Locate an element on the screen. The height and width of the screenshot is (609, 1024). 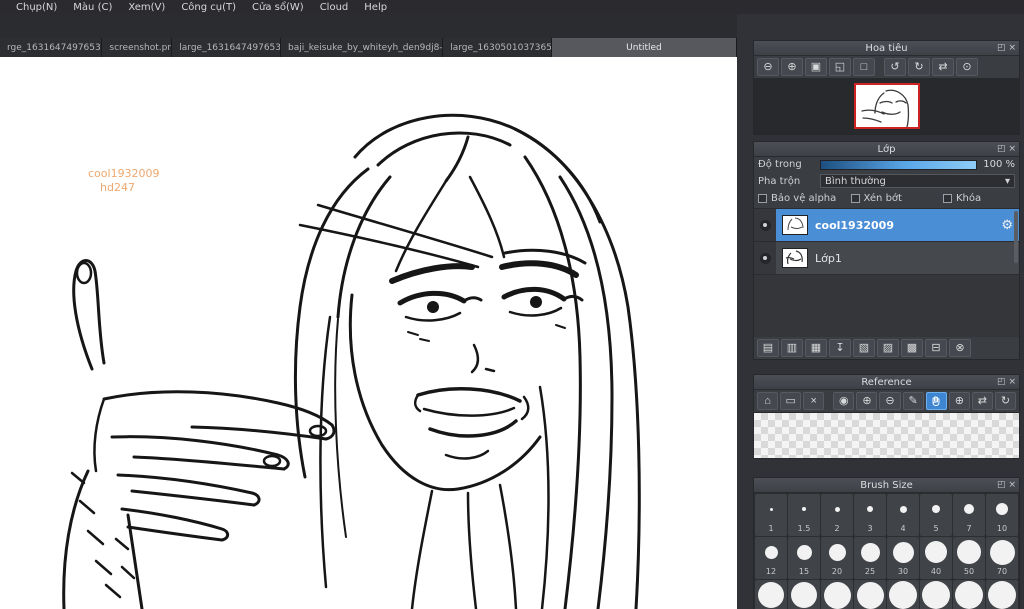
reference-rotate-icon: ↻ is located at coordinates (1005, 401).